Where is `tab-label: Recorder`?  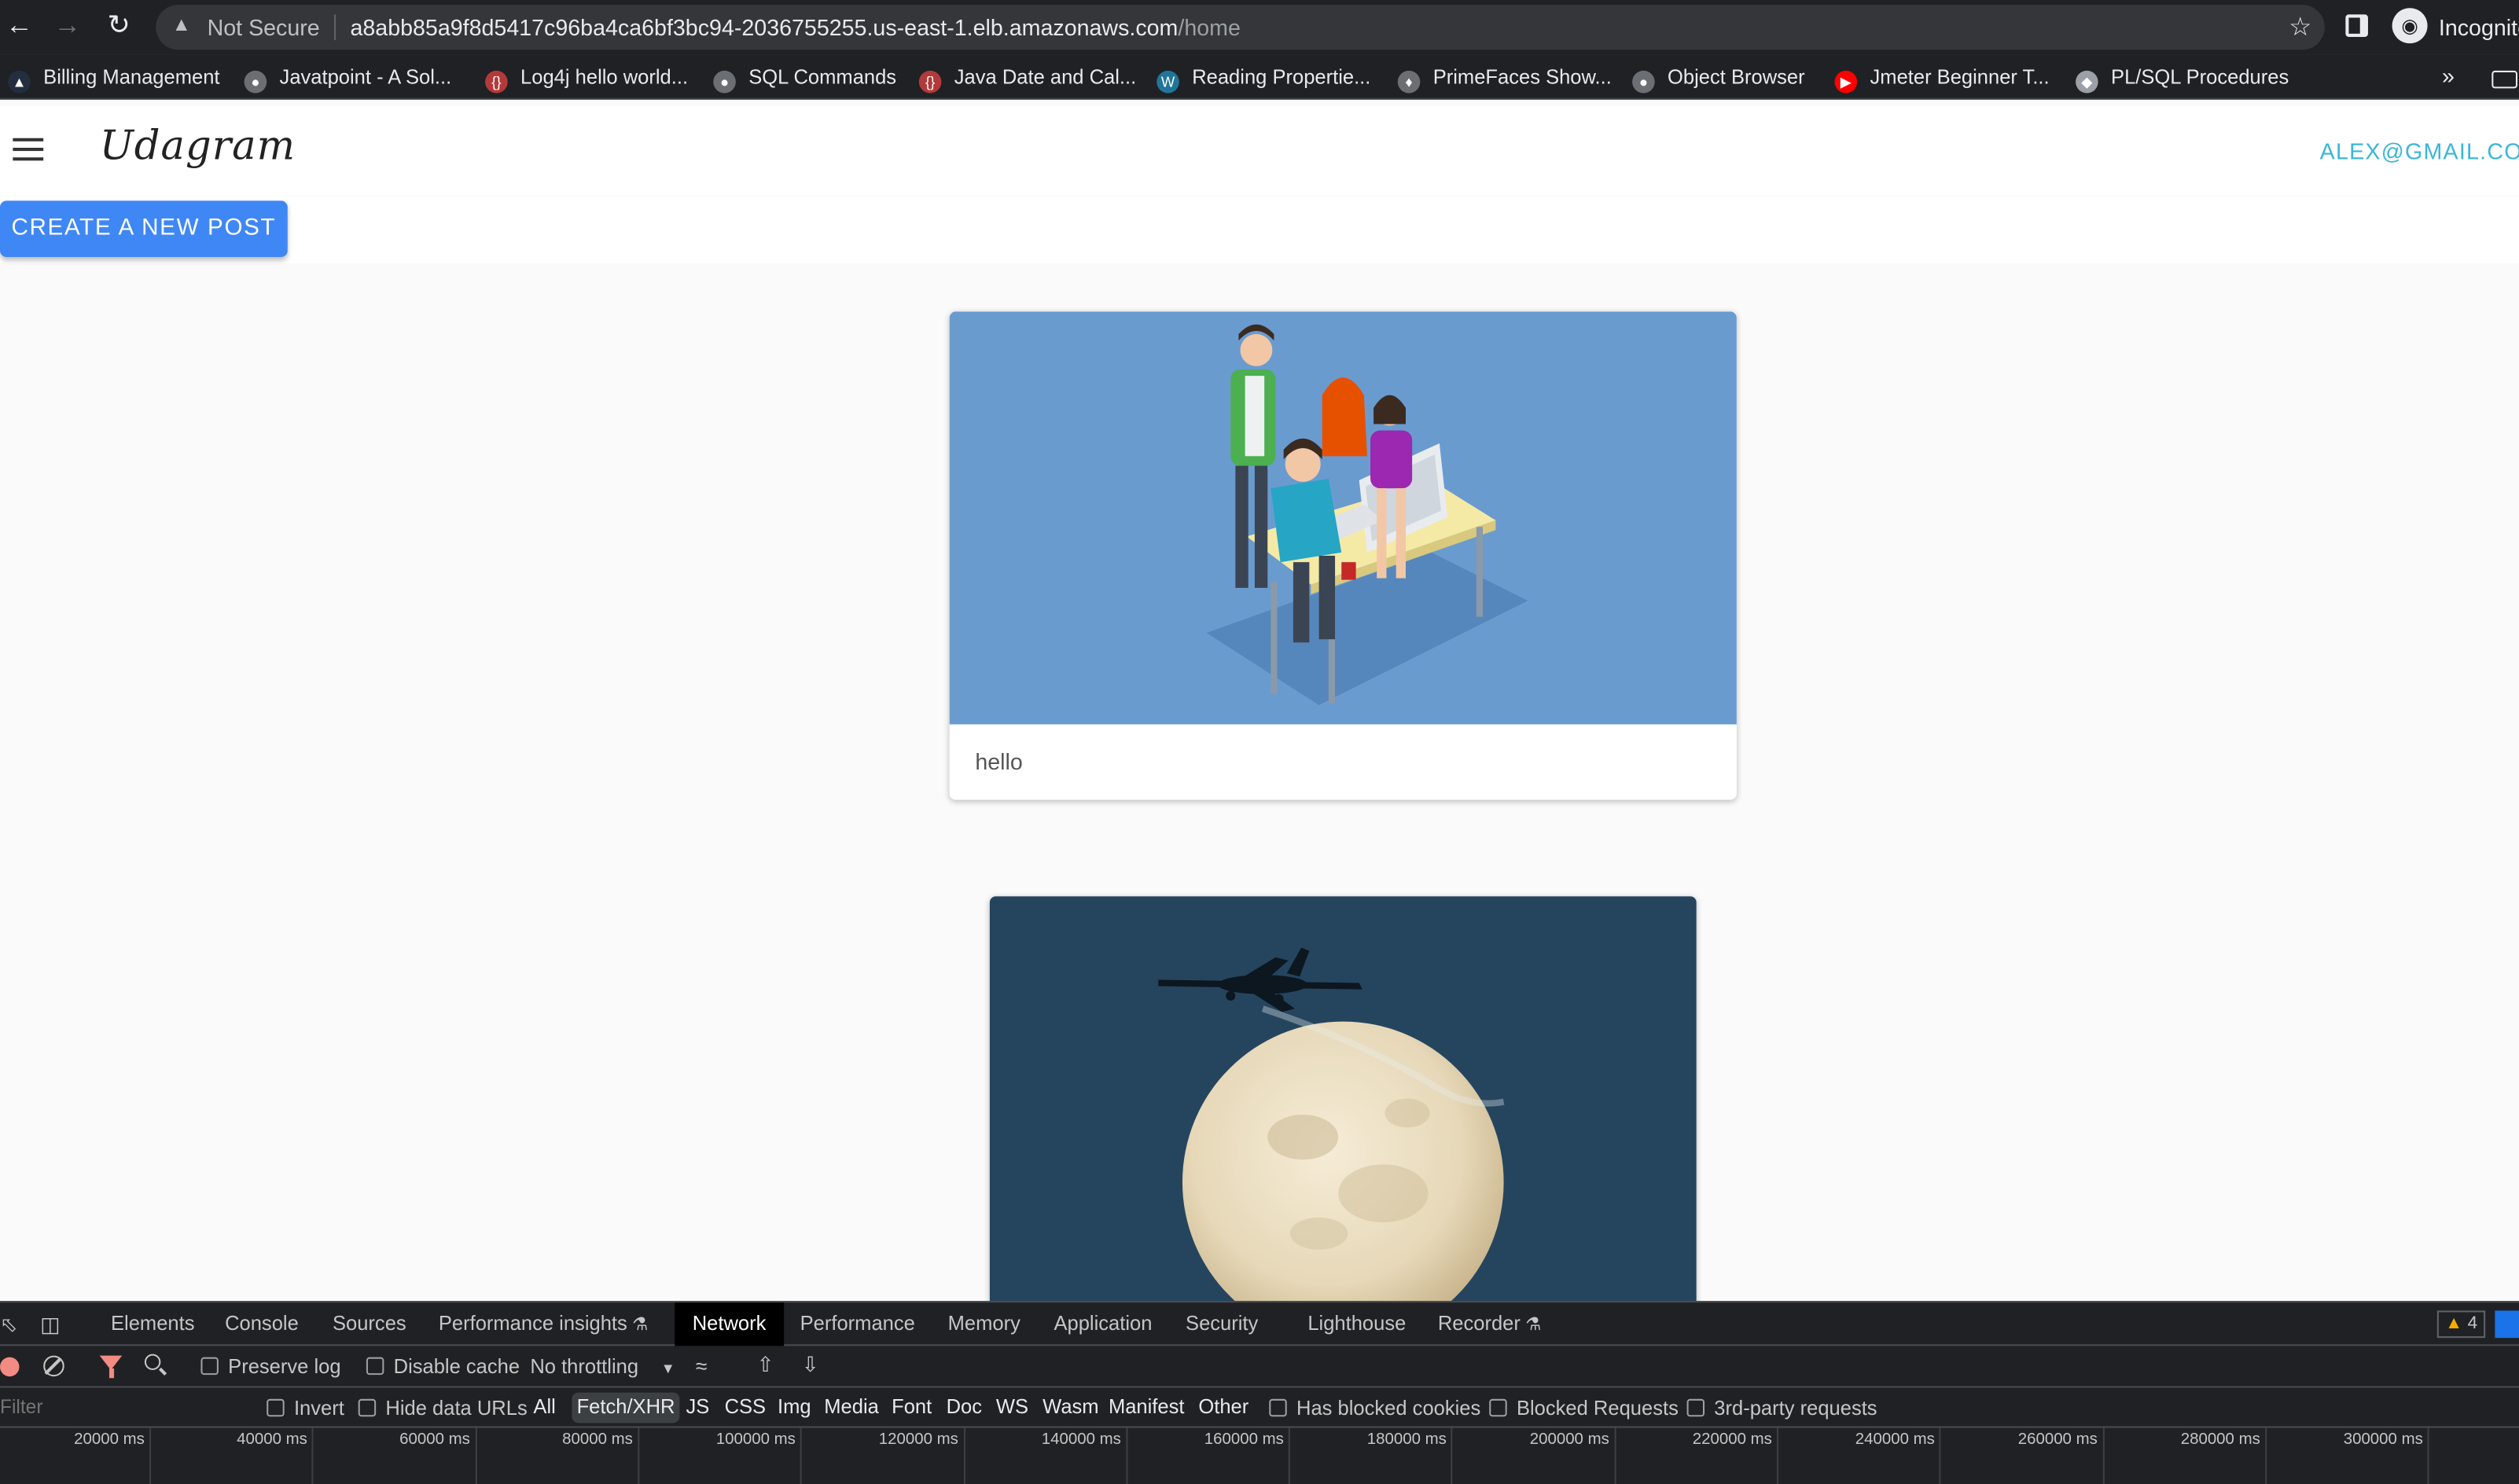 tab-label: Recorder is located at coordinates (1479, 1323).